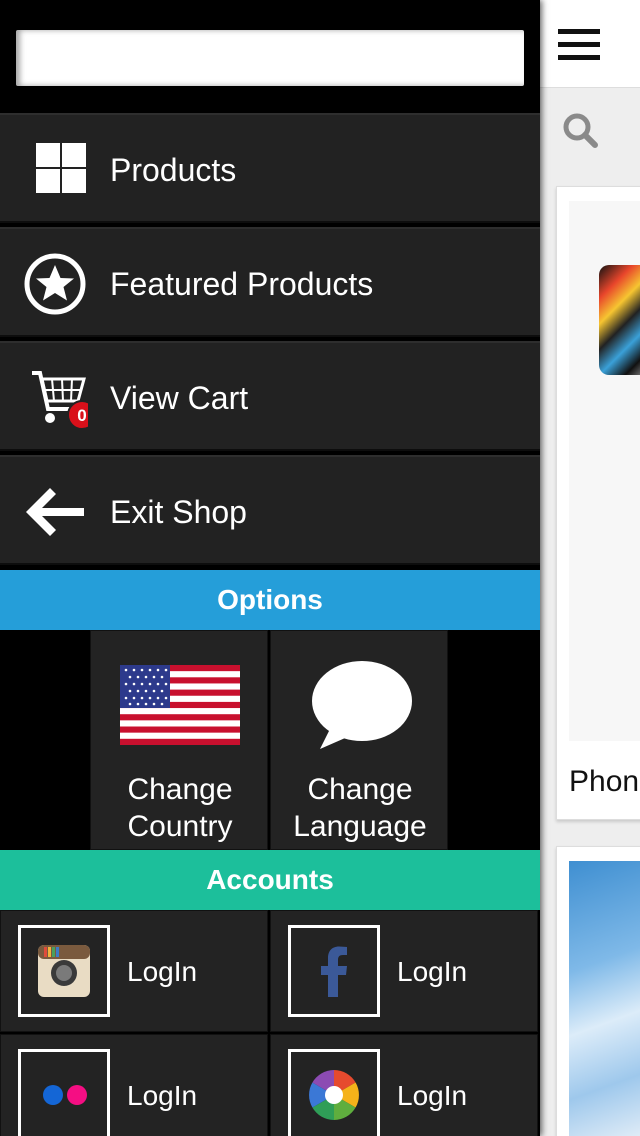 Image resolution: width=640 pixels, height=1136 pixels. I want to click on picasa-login-button: LogIn, so click(404, 1085).